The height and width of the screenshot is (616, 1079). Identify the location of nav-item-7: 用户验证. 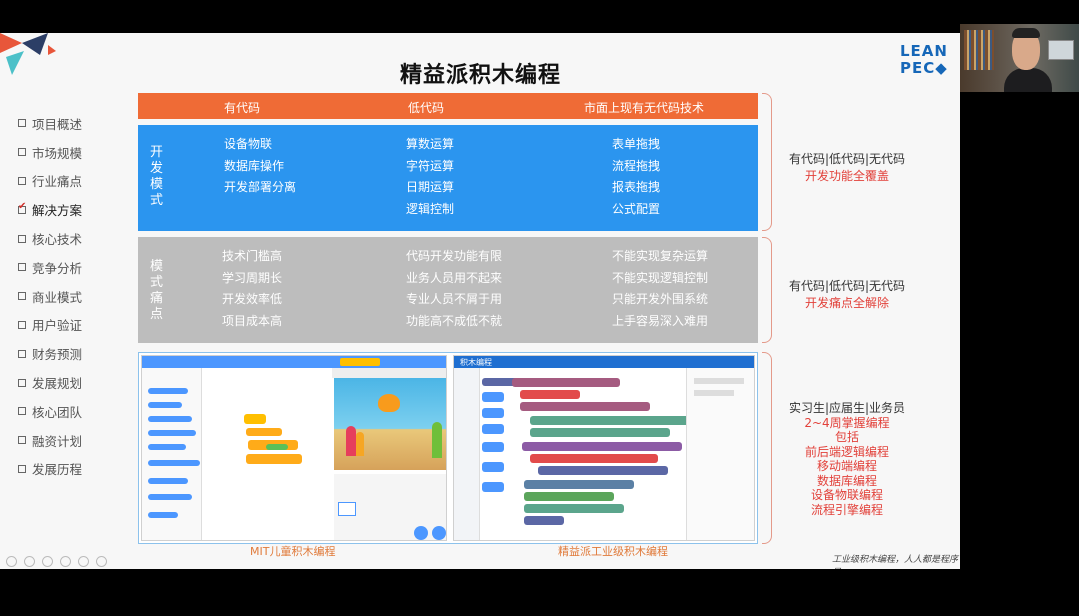
(50, 325).